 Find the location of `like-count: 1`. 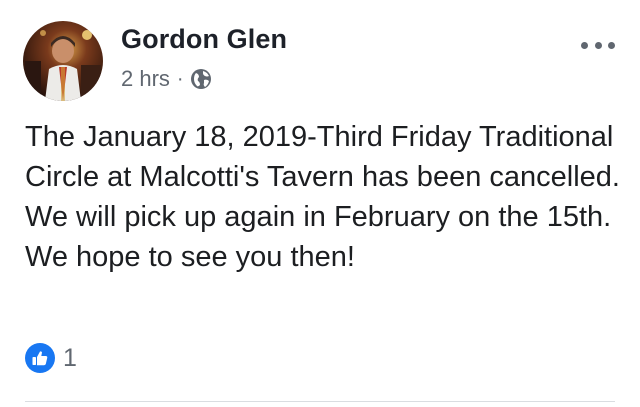

like-count: 1 is located at coordinates (70, 357).